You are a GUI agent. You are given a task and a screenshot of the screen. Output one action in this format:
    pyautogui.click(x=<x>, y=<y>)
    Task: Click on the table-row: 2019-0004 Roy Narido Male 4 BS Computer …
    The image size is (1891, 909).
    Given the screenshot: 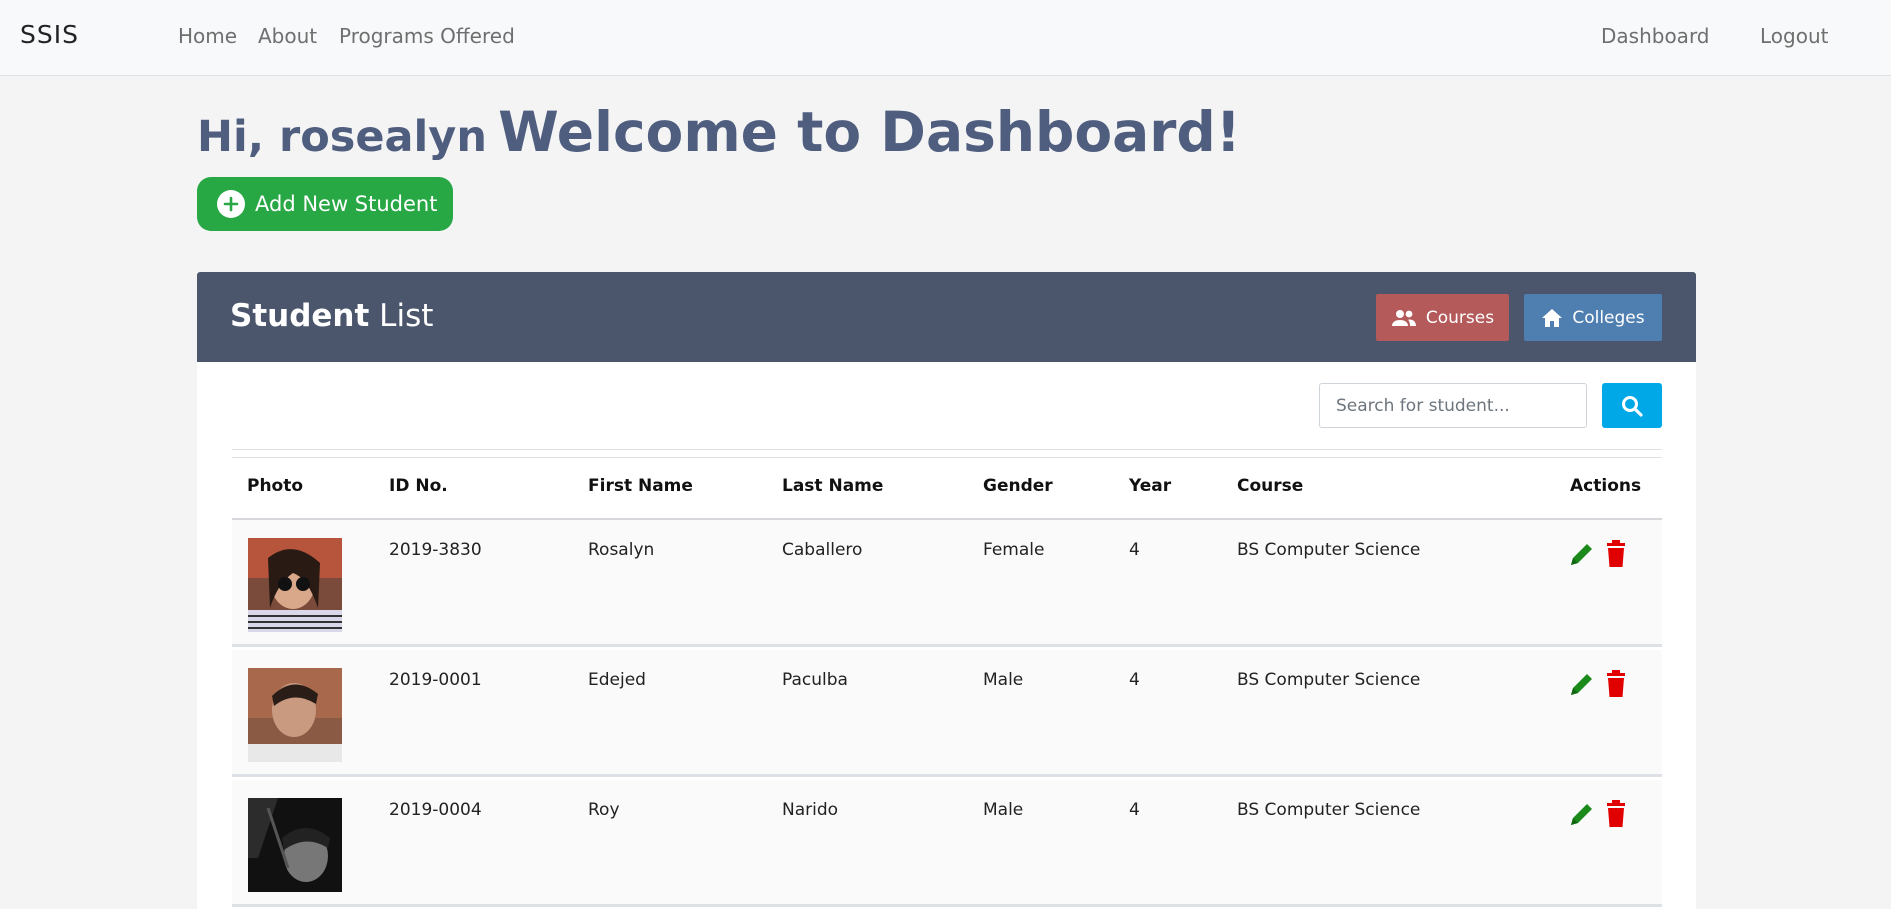 What is the action you would take?
    pyautogui.click(x=947, y=843)
    